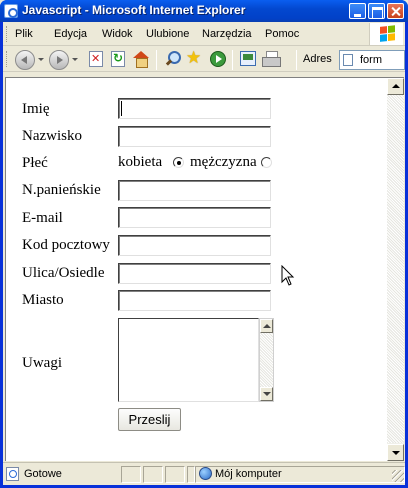 The height and width of the screenshot is (488, 408). I want to click on gender-male-label: mężczyzna, so click(223, 162).